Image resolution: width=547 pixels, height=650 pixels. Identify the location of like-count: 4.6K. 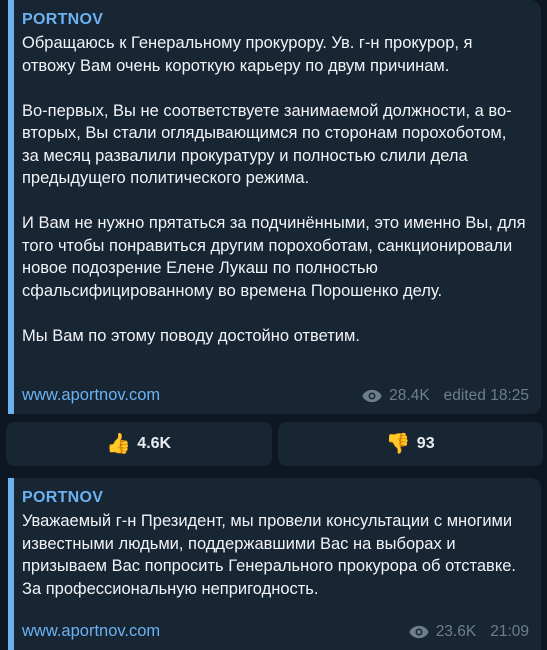
(154, 443).